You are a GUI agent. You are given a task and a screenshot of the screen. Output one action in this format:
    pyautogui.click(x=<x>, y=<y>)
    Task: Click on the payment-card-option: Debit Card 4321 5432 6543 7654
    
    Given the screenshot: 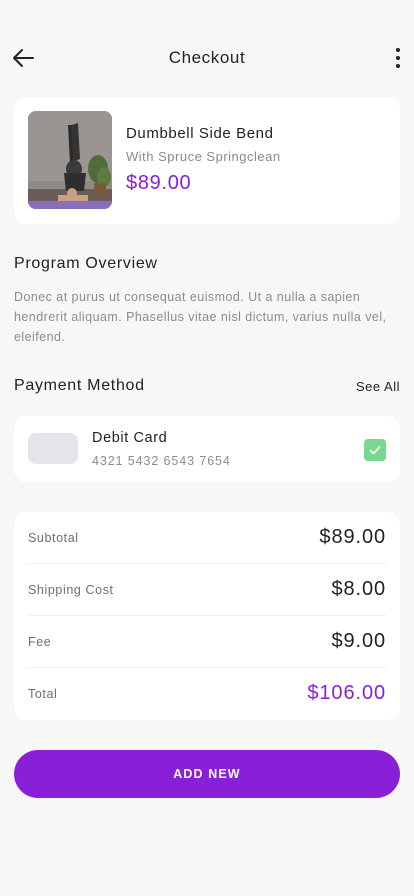 What is the action you would take?
    pyautogui.click(x=207, y=449)
    